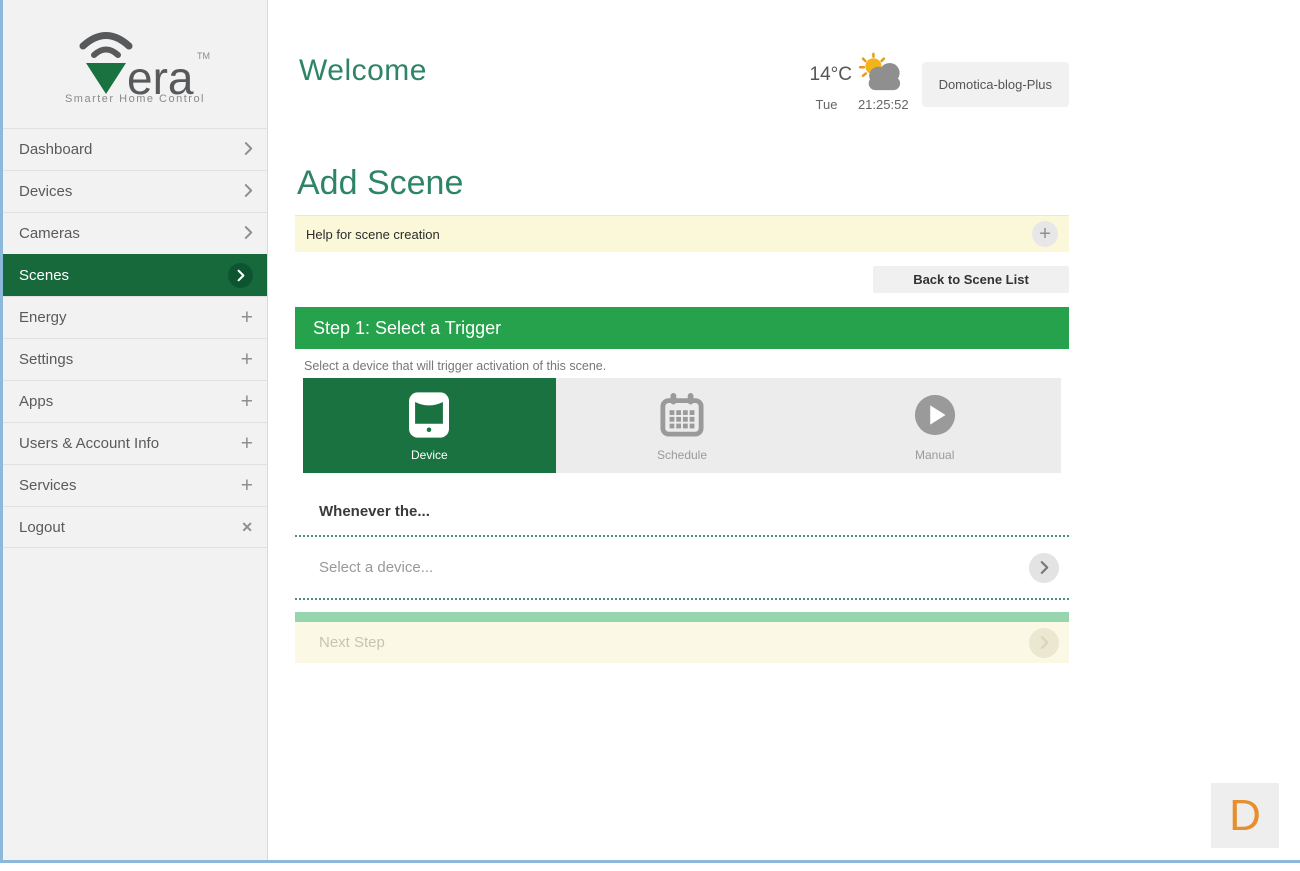 The height and width of the screenshot is (871, 1300). Describe the element at coordinates (160, 75) in the screenshot. I see `logo-wordmark: era` at that location.